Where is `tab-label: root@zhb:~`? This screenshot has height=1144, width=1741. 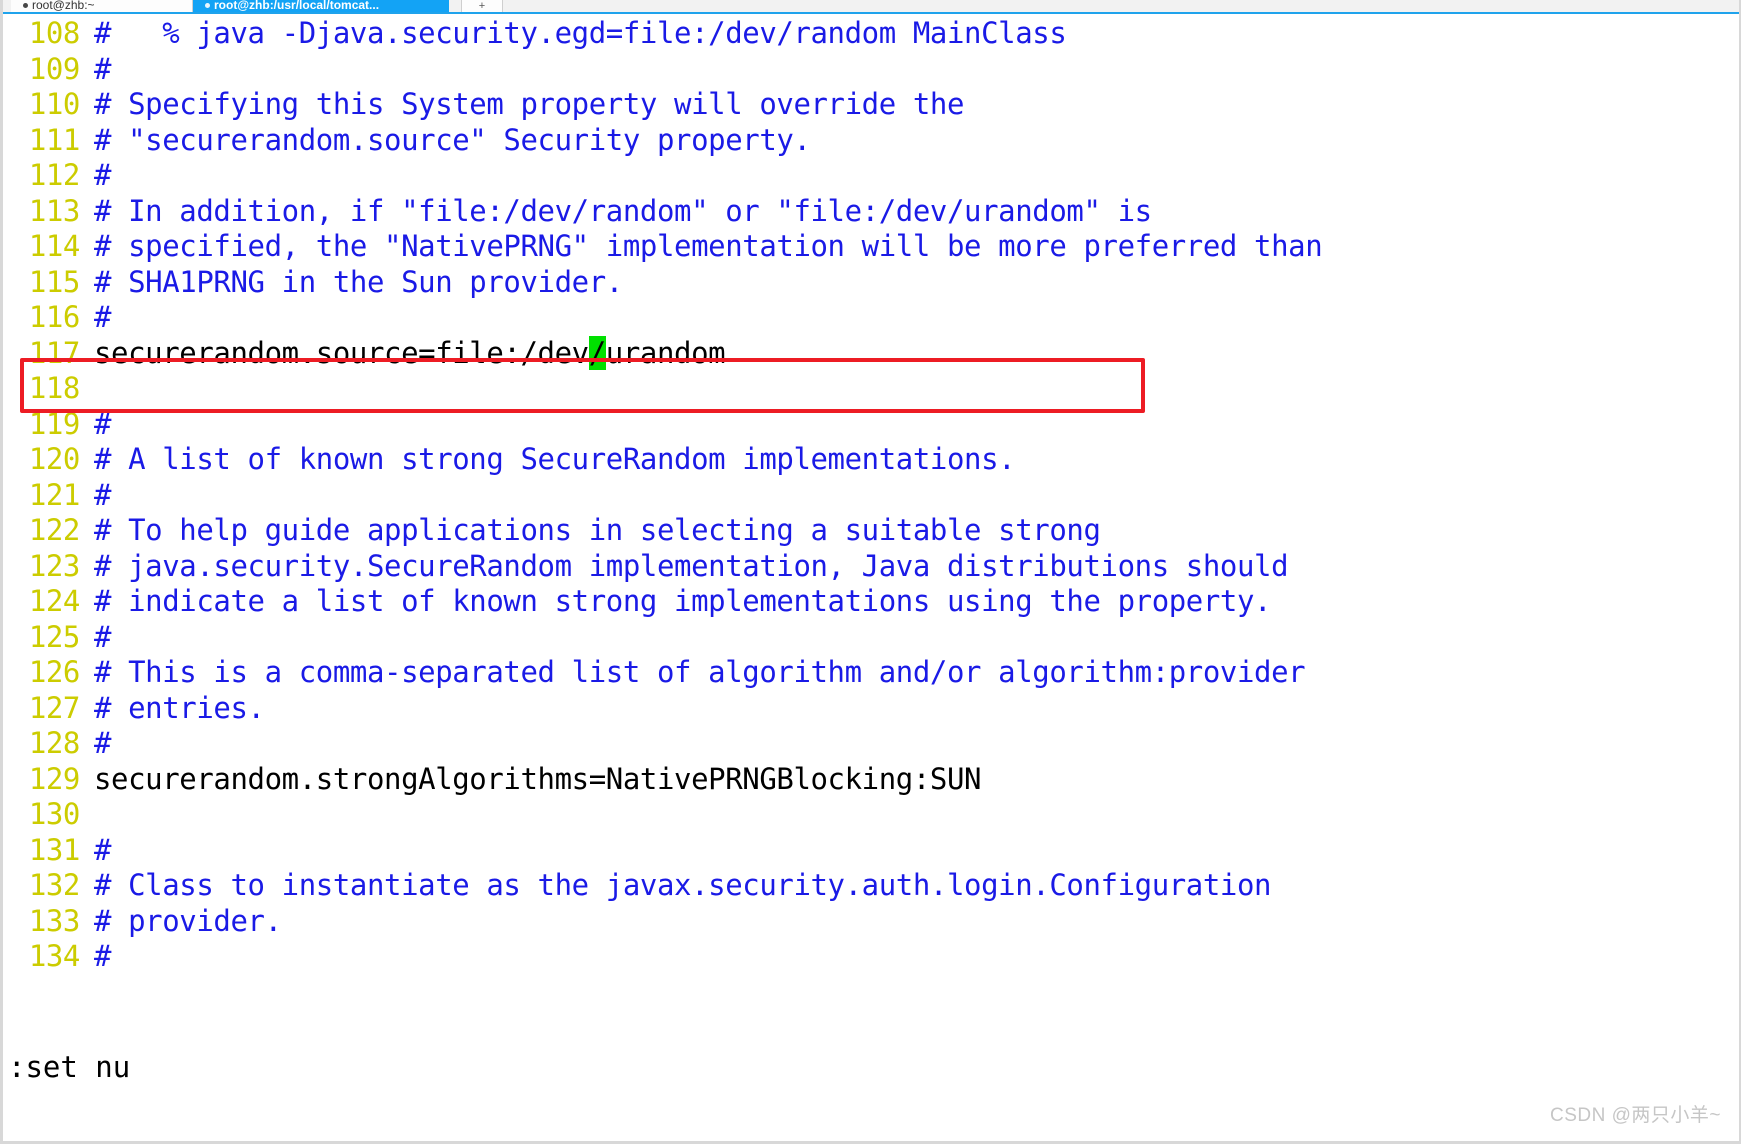 tab-label: root@zhb:~ is located at coordinates (63, 6).